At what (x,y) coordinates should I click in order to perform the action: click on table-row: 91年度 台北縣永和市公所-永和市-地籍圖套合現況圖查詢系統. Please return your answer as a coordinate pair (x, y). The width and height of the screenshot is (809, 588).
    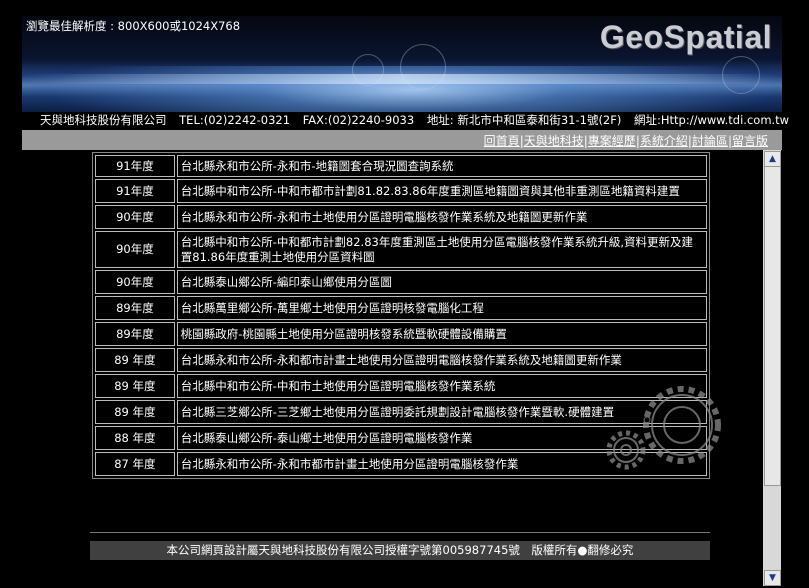
    Looking at the image, I should click on (401, 166).